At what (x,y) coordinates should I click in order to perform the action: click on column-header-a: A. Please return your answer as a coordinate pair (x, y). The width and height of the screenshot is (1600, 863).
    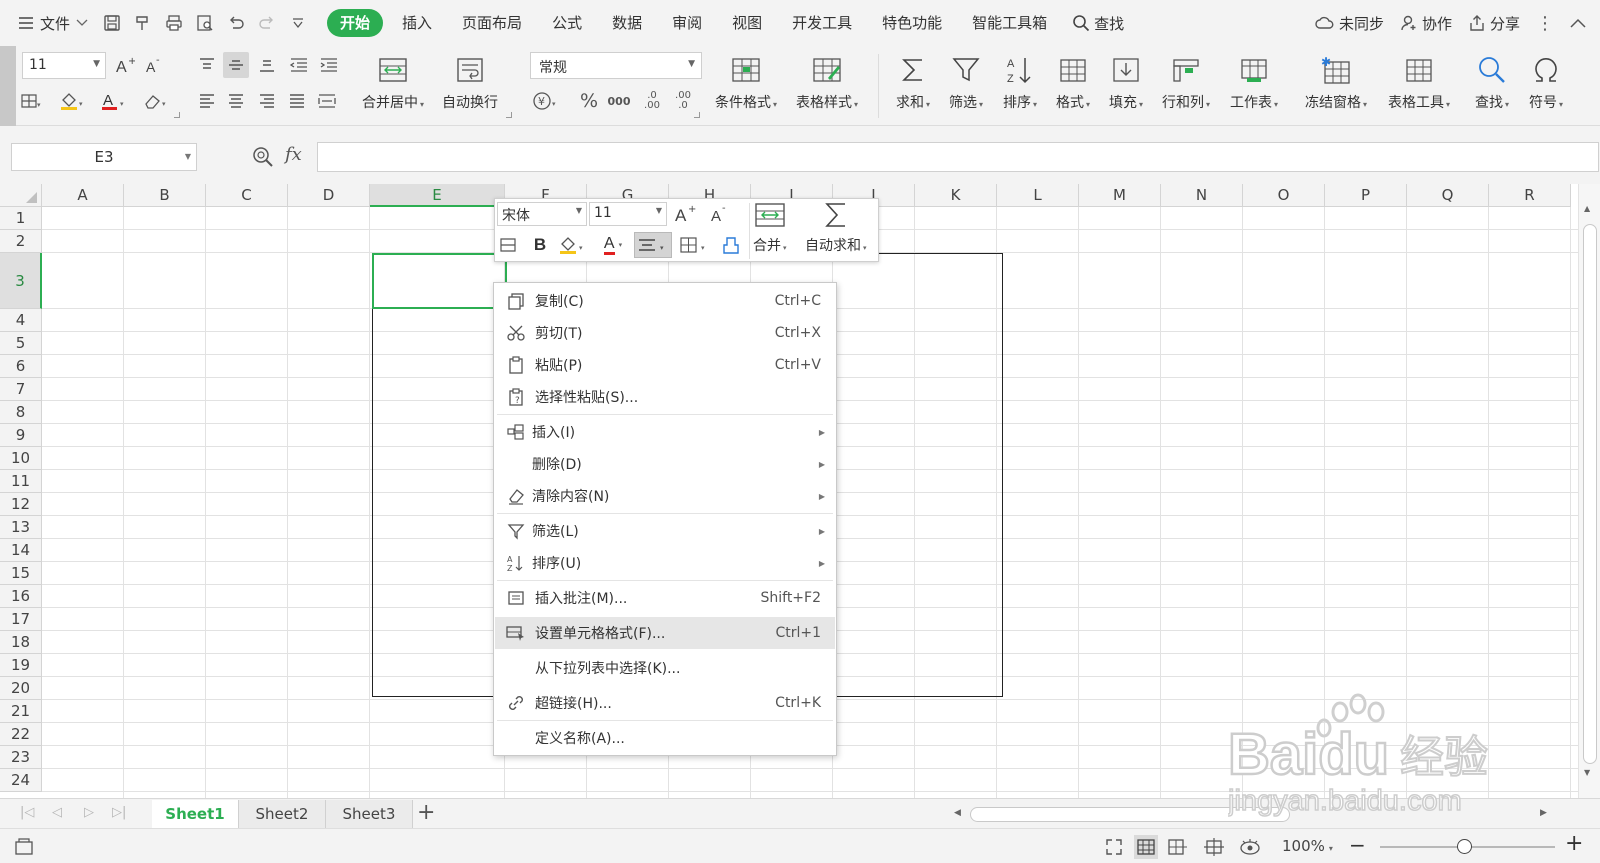
    Looking at the image, I should click on (83, 195).